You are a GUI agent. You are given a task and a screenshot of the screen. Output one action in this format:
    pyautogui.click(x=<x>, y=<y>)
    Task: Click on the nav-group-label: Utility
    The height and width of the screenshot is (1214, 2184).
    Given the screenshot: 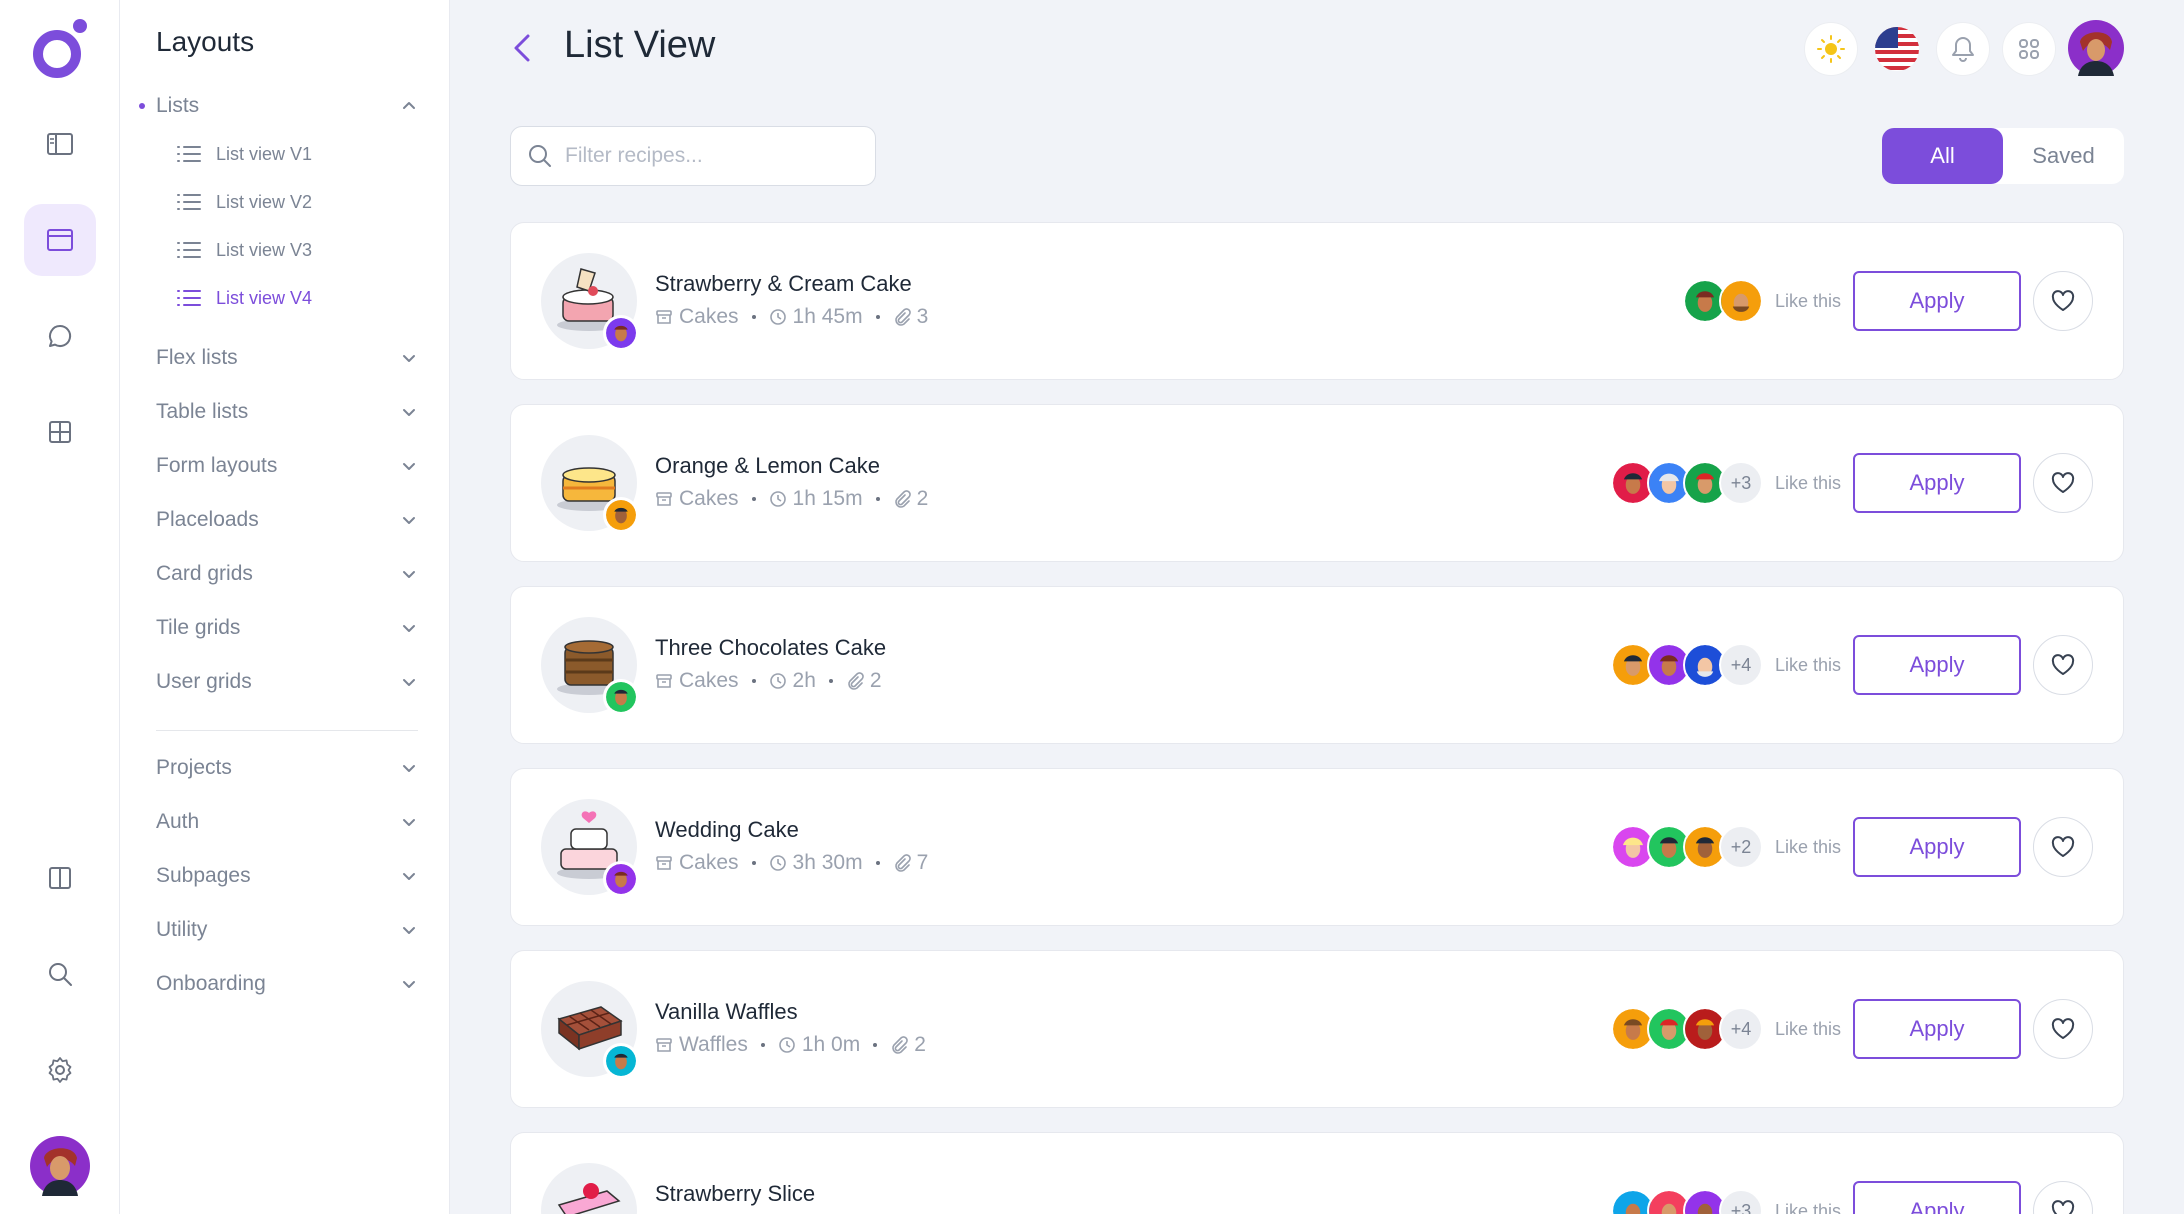 What is the action you would take?
    pyautogui.click(x=182, y=929)
    